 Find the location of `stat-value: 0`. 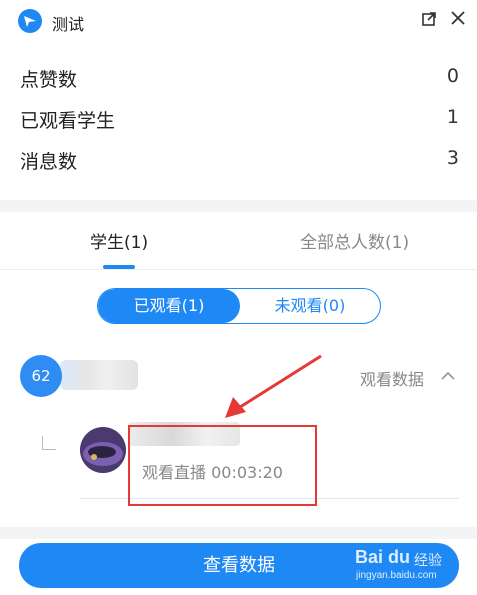

stat-value: 0 is located at coordinates (452, 76).